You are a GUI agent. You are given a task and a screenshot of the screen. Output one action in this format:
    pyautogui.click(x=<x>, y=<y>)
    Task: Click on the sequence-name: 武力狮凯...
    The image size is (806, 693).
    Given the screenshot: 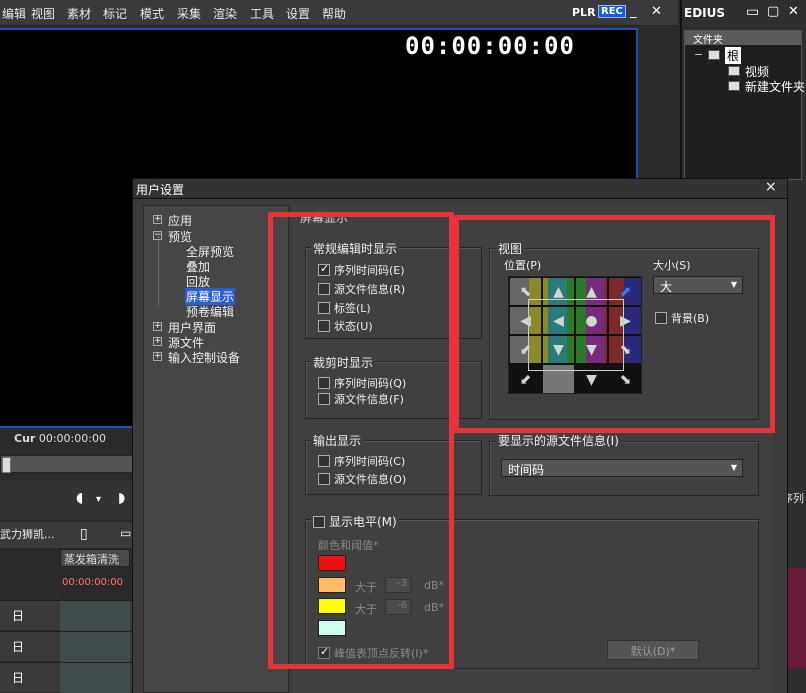 What is the action you would take?
    pyautogui.click(x=27, y=534)
    